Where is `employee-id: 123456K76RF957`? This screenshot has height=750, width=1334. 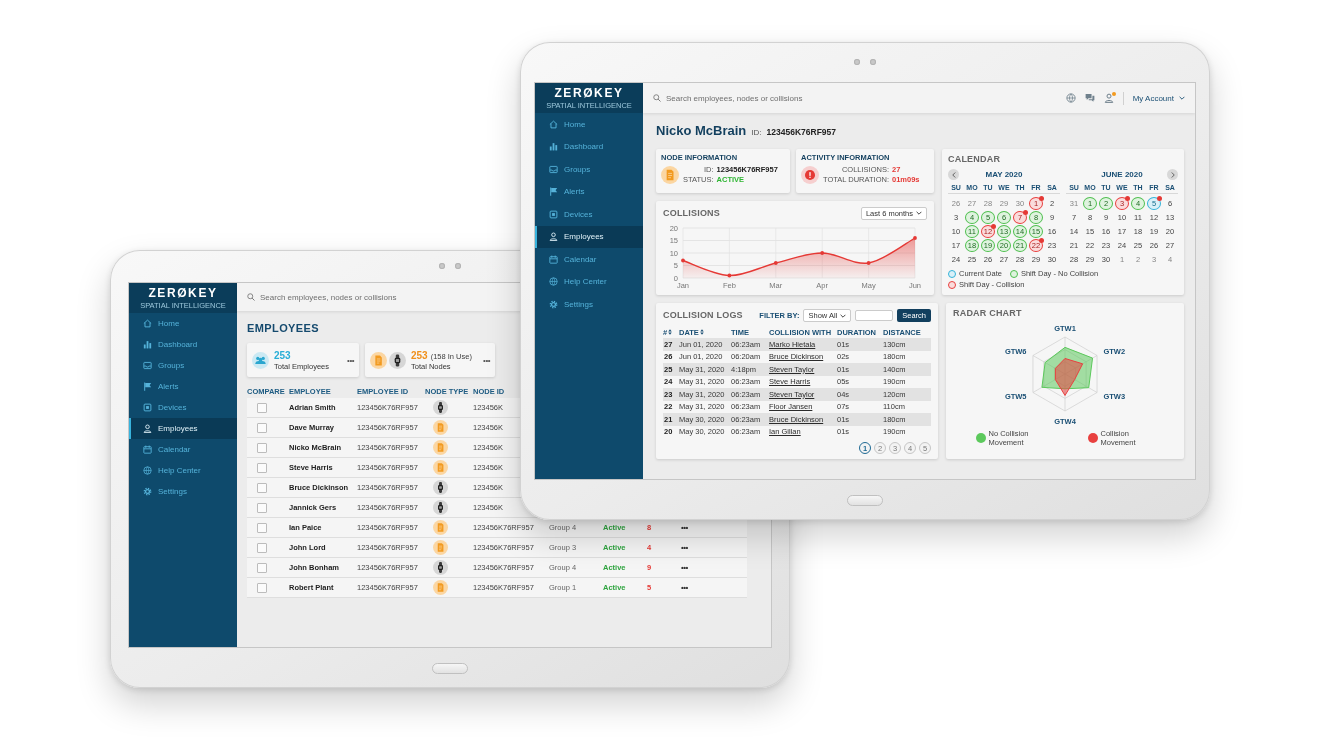
employee-id: 123456K76RF957 is located at coordinates (801, 132).